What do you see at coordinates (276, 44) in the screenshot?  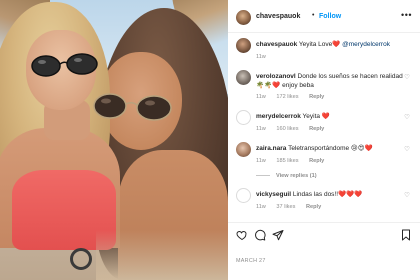 I see `caption-username: chavespauok` at bounding box center [276, 44].